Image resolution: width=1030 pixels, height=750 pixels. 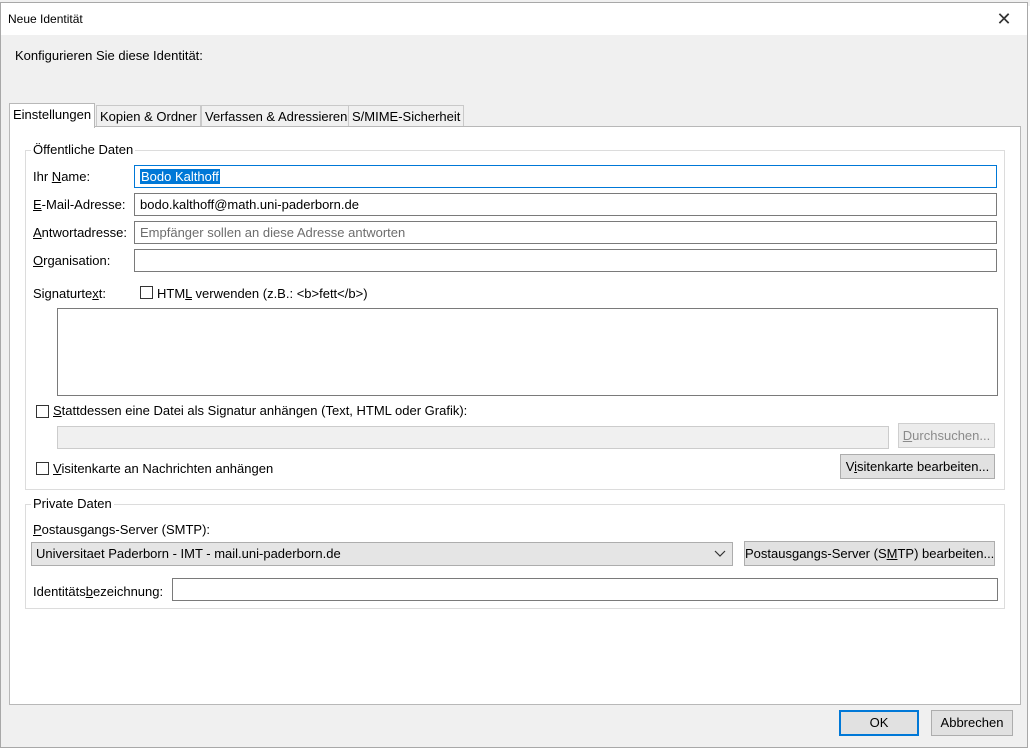 I want to click on html-checkbox, so click(x=146, y=292).